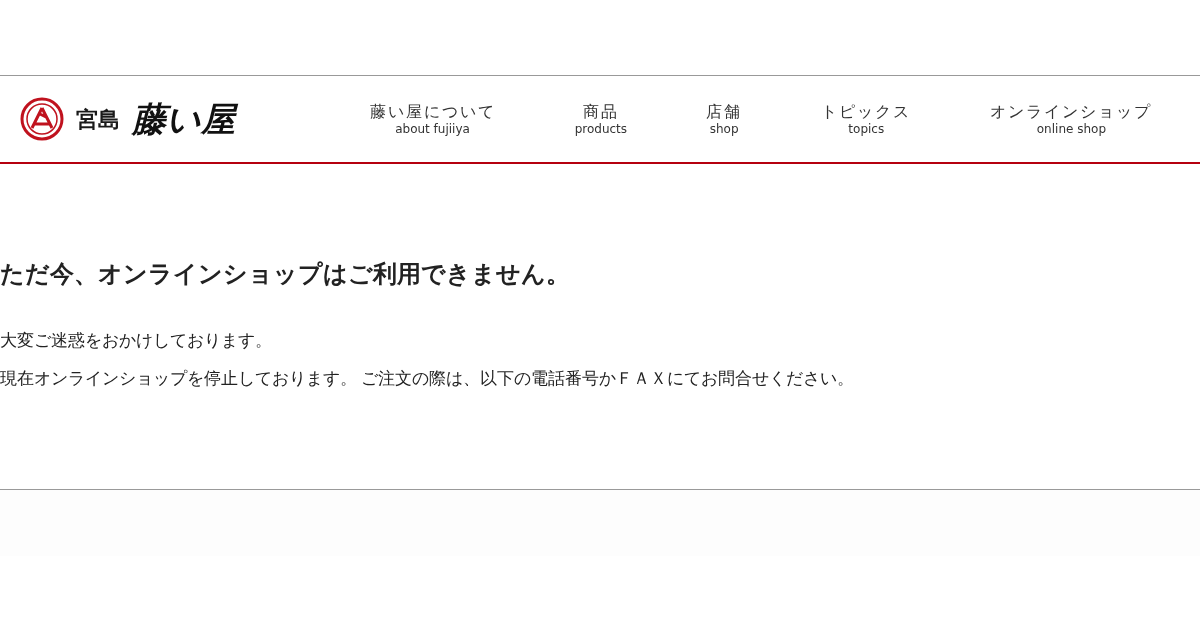 The image size is (1200, 630). What do you see at coordinates (724, 119) in the screenshot?
I see `nav-link: 店舗 shop` at bounding box center [724, 119].